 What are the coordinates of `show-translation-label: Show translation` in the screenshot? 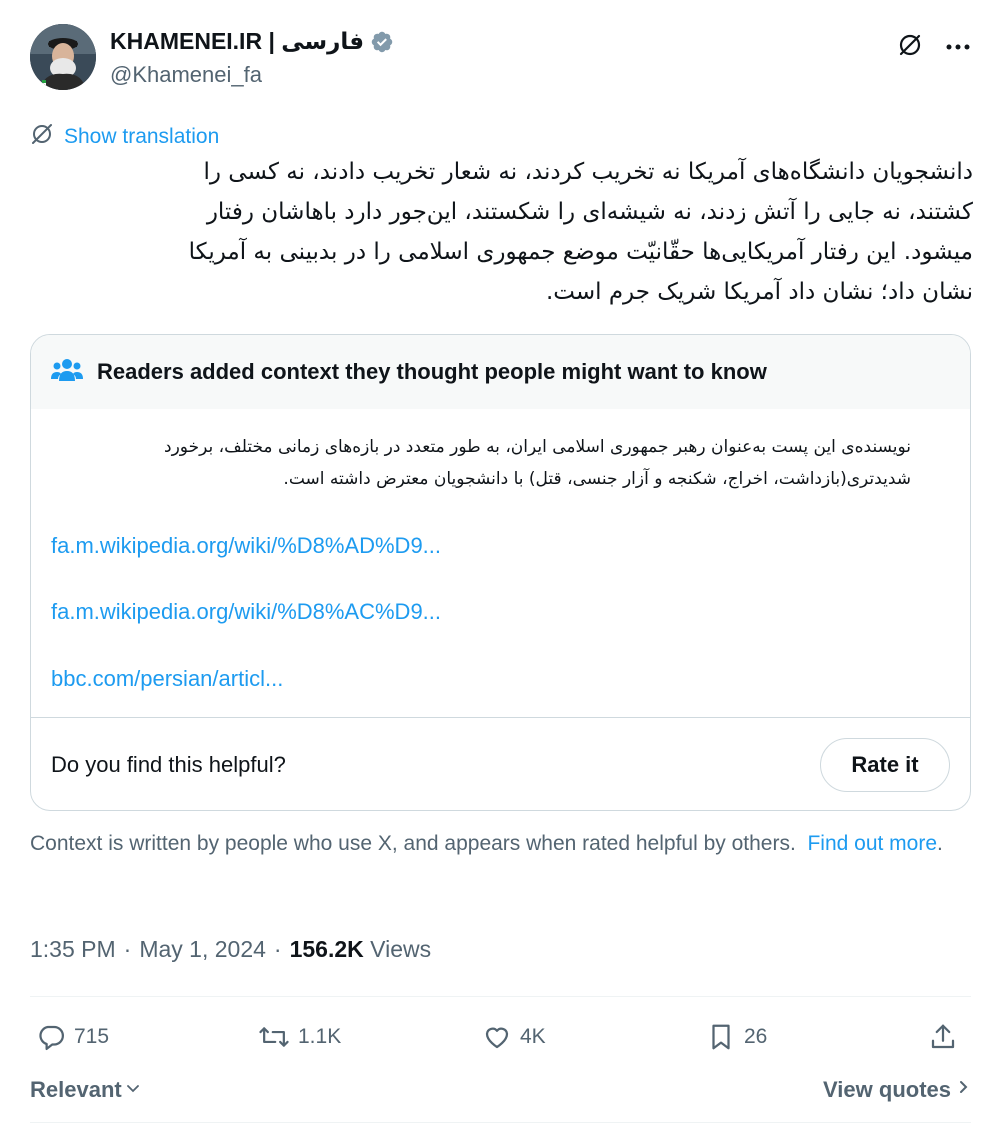 It's located at (142, 136).